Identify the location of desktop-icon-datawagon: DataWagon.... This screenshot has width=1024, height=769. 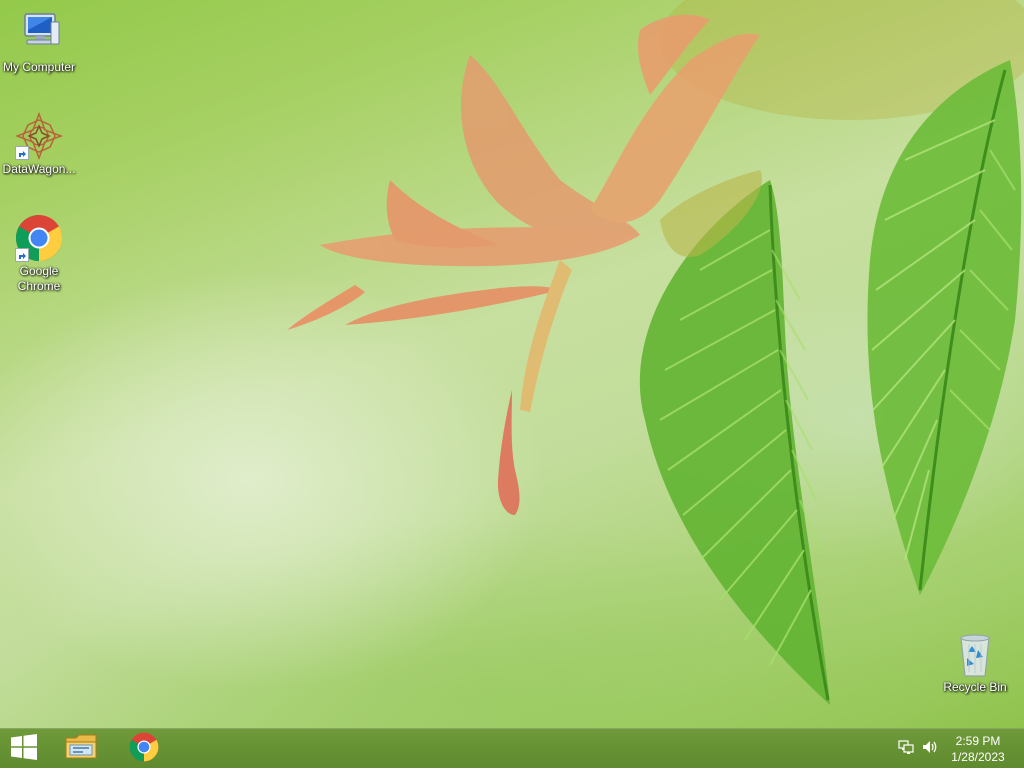
(39, 144).